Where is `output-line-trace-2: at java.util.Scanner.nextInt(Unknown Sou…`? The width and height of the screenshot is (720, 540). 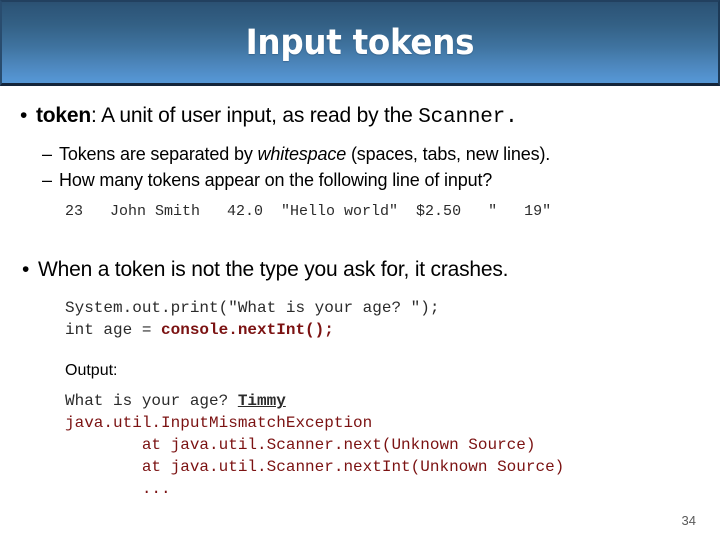
output-line-trace-2: at java.util.Scanner.nextInt(Unknown Sou… is located at coordinates (315, 467).